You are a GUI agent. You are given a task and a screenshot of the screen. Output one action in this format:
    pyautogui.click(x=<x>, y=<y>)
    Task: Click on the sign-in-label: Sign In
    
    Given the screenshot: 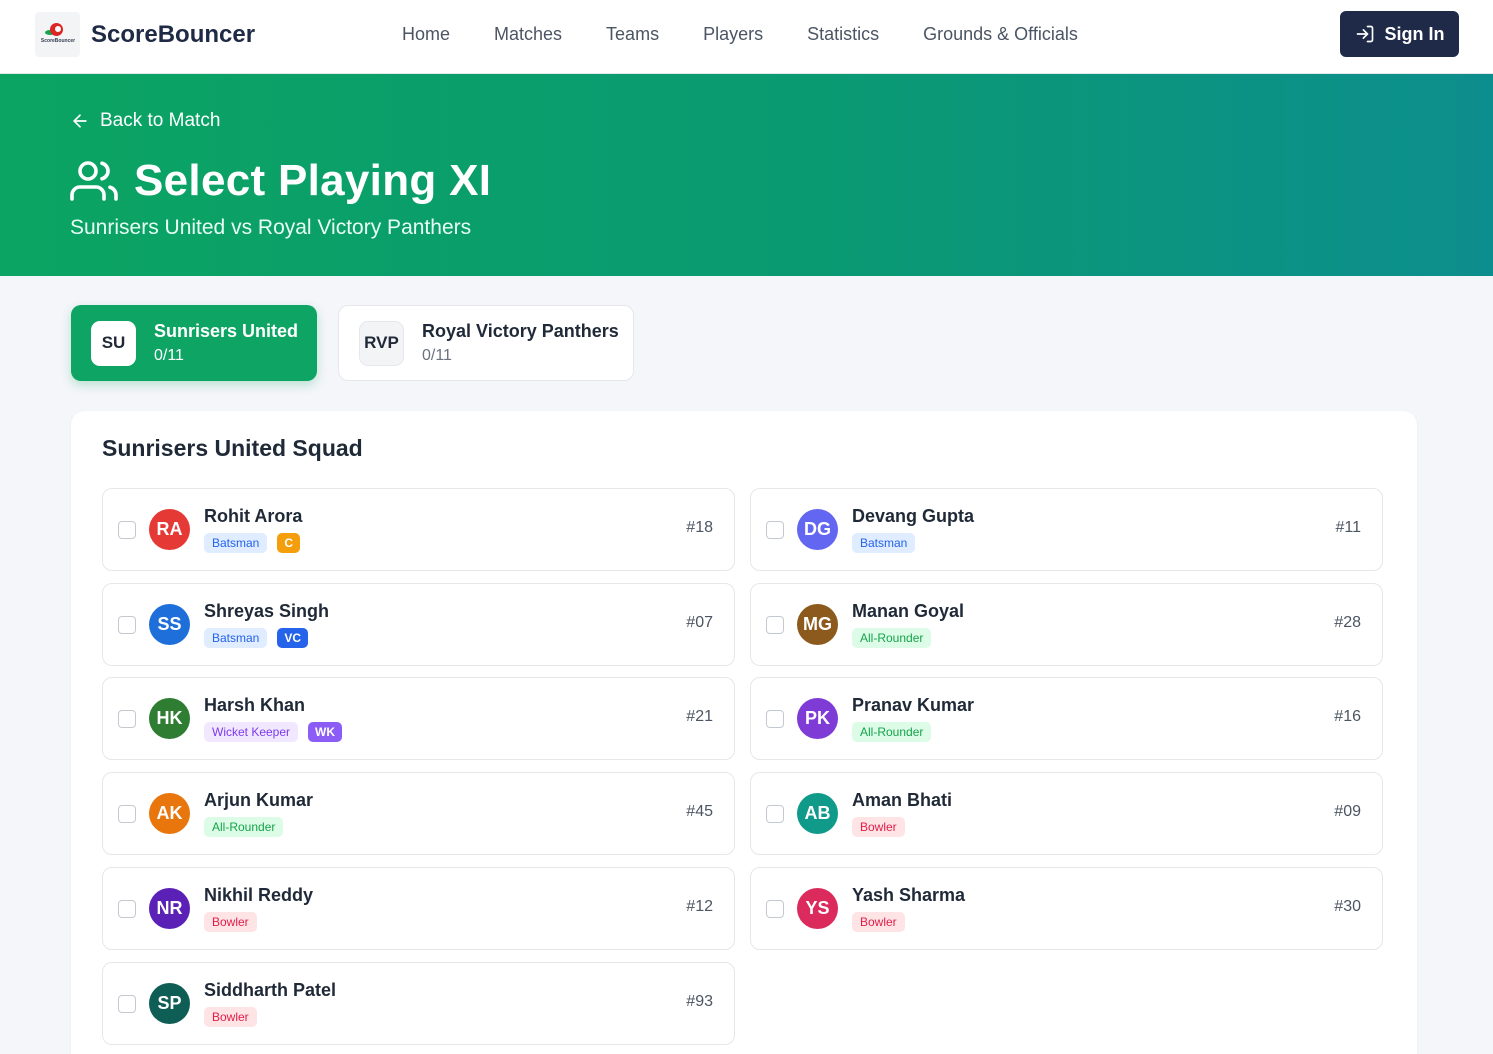 What is the action you would take?
    pyautogui.click(x=1414, y=33)
    